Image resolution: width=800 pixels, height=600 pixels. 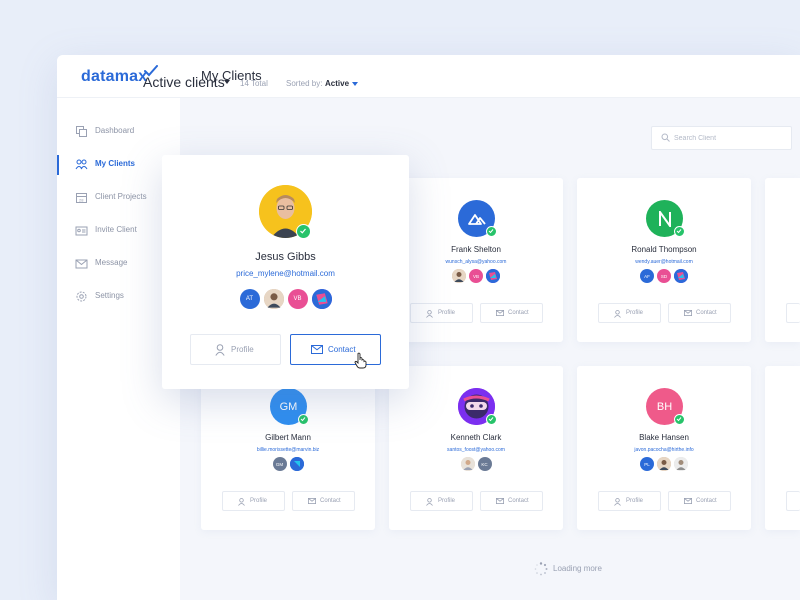 I want to click on dashboard-icon, so click(x=81, y=131).